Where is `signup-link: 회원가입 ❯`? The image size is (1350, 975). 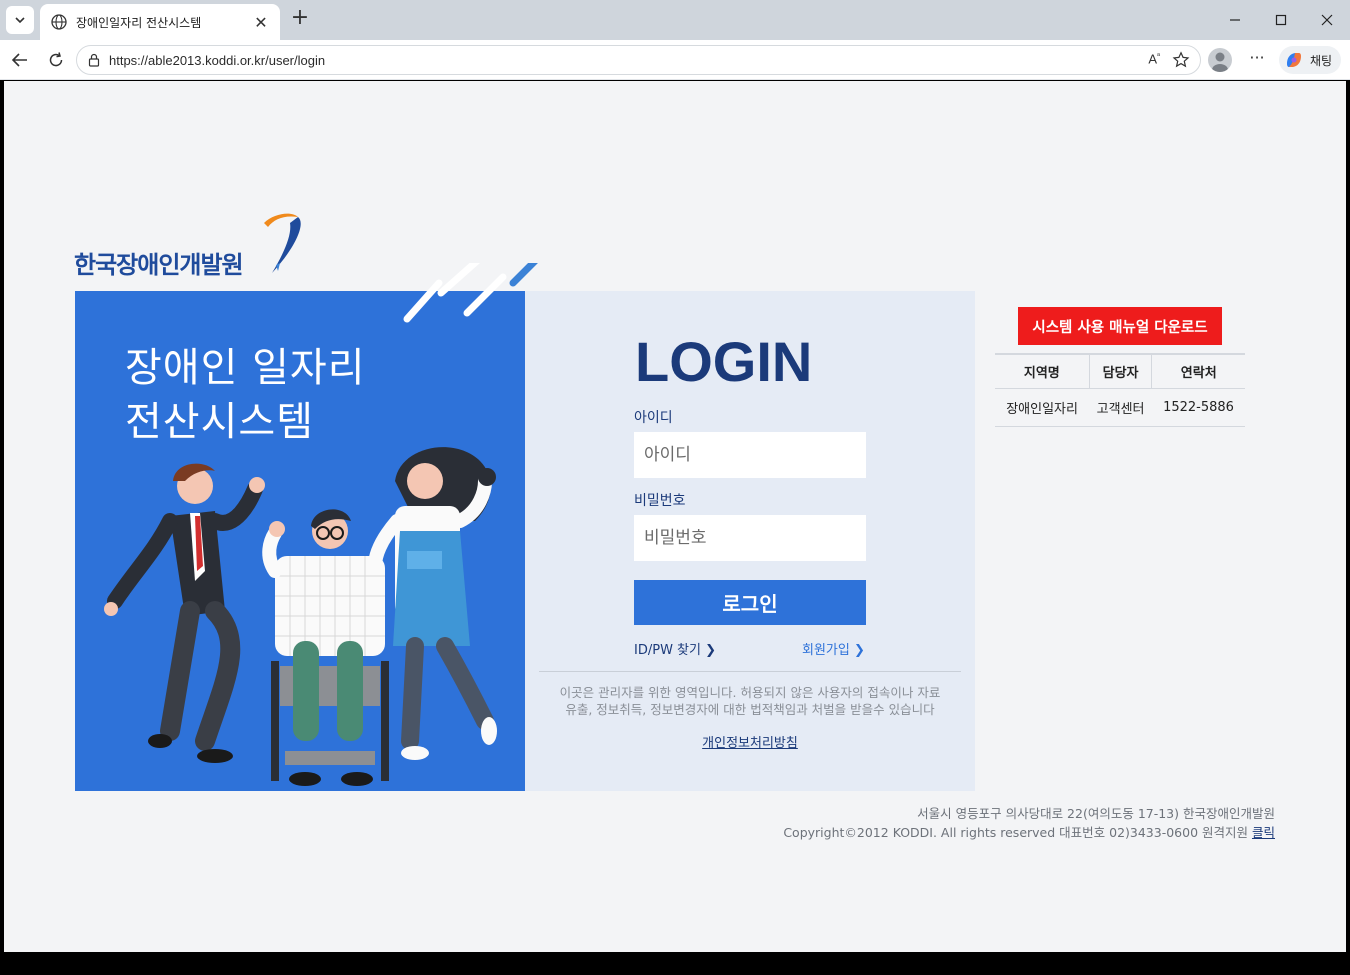
signup-link: 회원가입 ❯ is located at coordinates (833, 648).